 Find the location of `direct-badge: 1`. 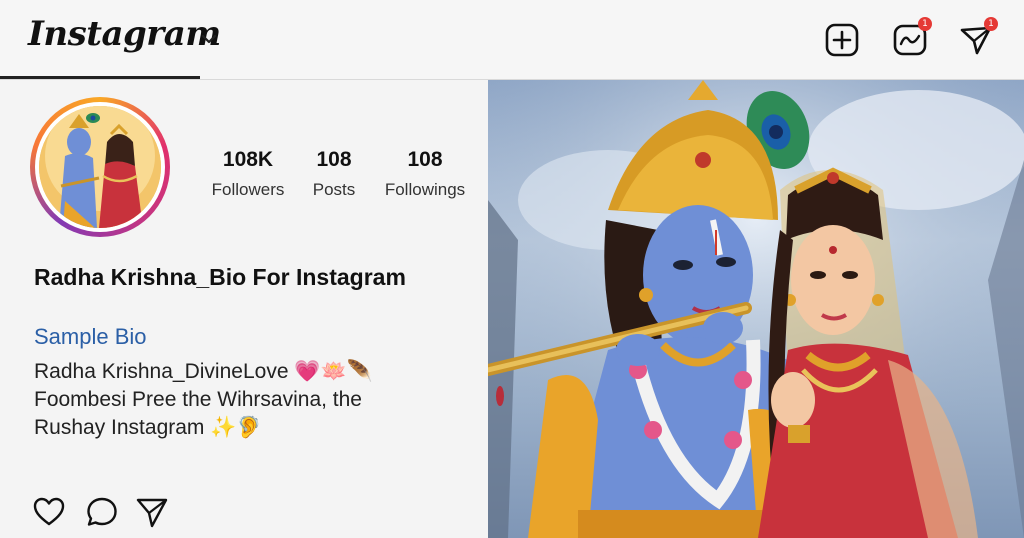

direct-badge: 1 is located at coordinates (991, 24).